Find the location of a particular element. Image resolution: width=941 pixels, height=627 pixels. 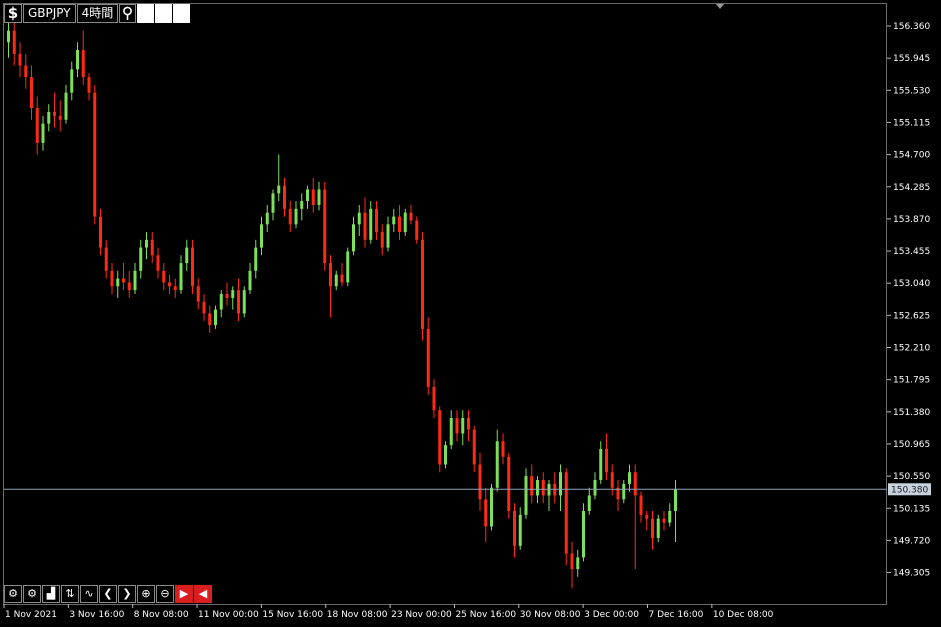

zoom-in-icon: ⊕ is located at coordinates (146, 594).